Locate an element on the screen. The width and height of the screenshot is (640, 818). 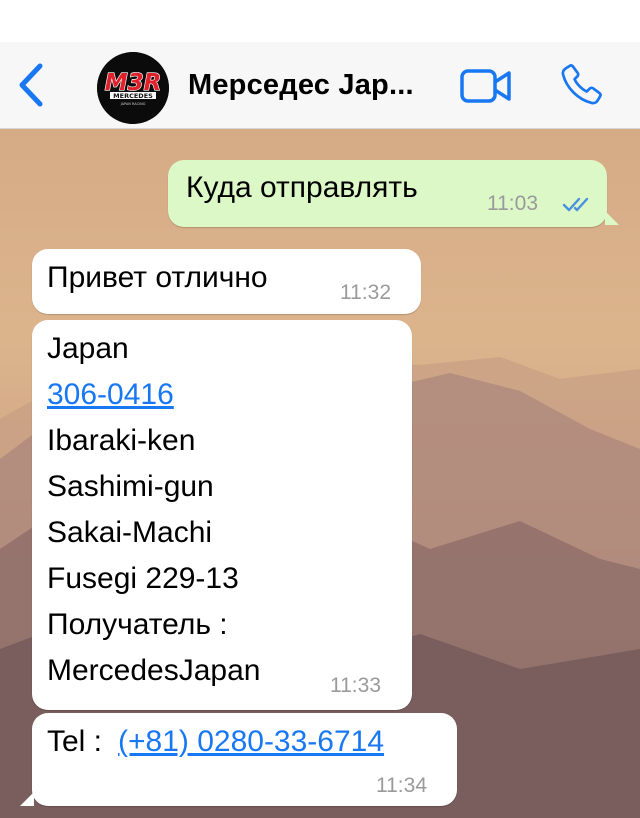
address-line: Sashimi-gun is located at coordinates (130, 486).